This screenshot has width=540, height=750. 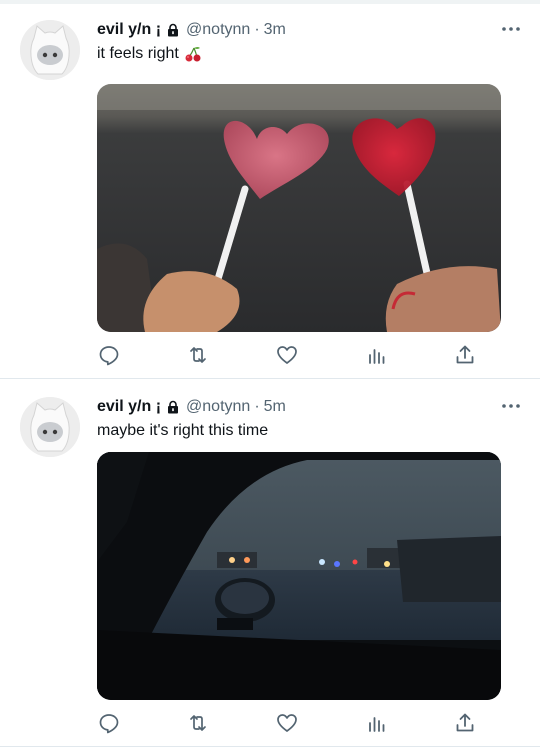 I want to click on tweet-header: evil y/n ¡ @notynn · 5m, so click(x=191, y=407).